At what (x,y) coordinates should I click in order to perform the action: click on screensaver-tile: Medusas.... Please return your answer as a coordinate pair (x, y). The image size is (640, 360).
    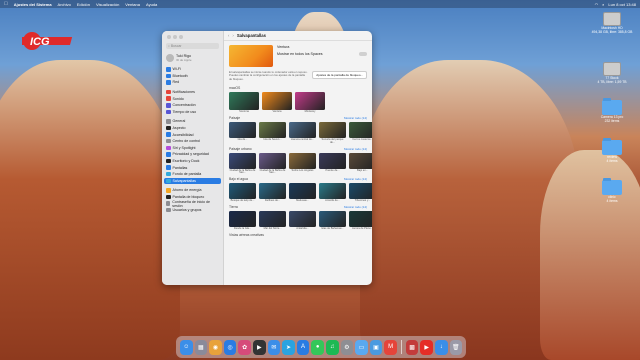
    Looking at the image, I should click on (302, 193).